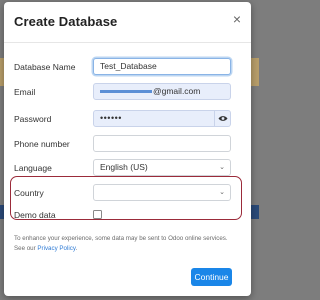 Image resolution: width=320 pixels, height=300 pixels. Describe the element at coordinates (222, 167) in the screenshot. I see `chevron-down-icon: ⌄` at that location.